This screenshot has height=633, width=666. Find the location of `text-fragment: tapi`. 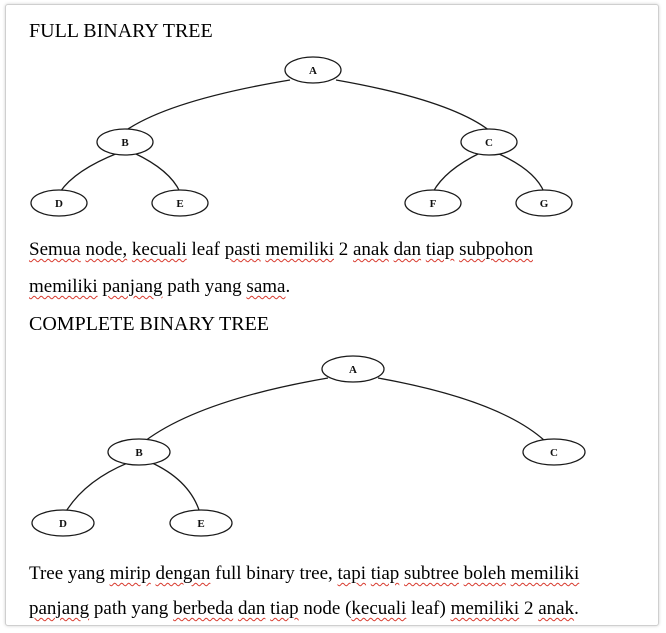

text-fragment: tapi is located at coordinates (352, 573).